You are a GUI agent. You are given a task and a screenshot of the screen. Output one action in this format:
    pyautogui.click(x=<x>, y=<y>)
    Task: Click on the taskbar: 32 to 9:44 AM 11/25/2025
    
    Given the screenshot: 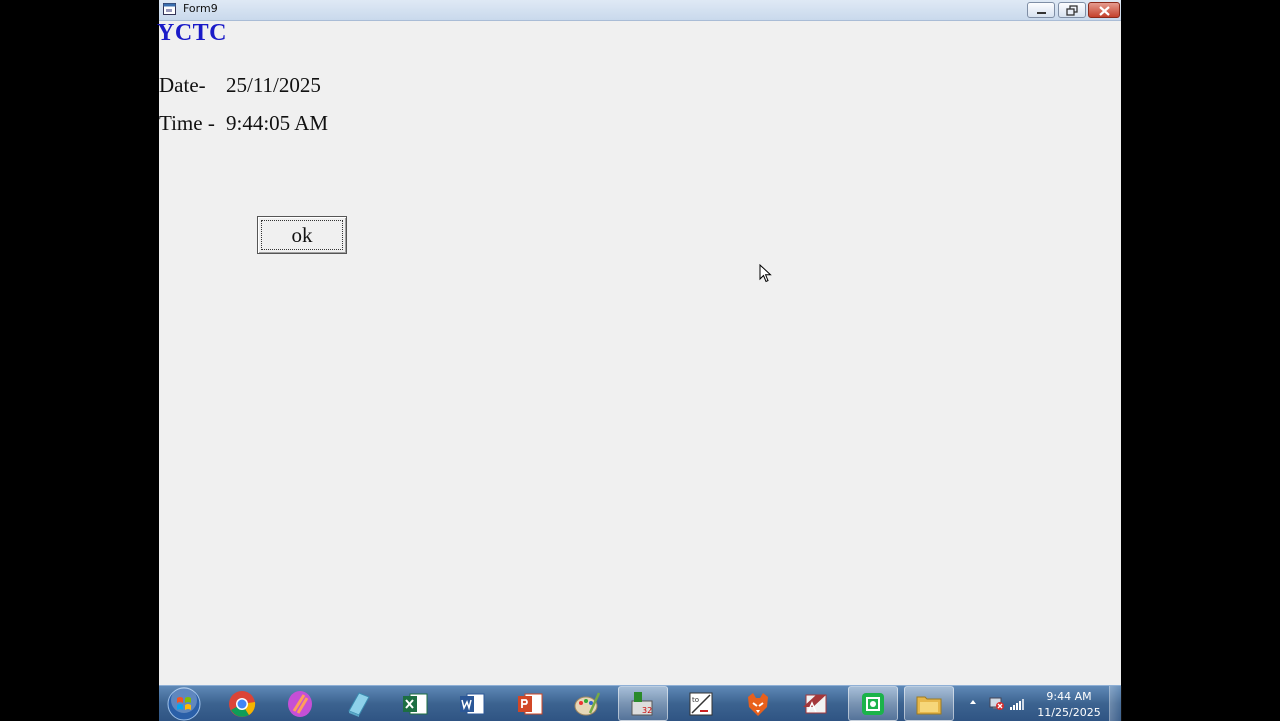 What is the action you would take?
    pyautogui.click(x=640, y=703)
    